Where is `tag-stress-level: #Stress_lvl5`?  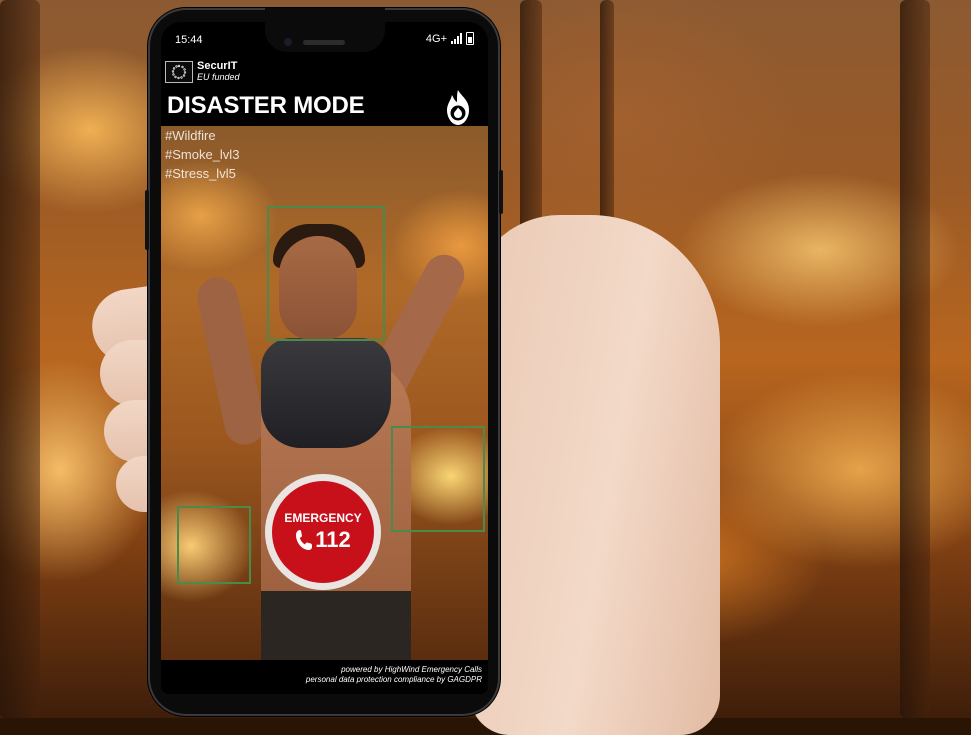
tag-stress-level: #Stress_lvl5 is located at coordinates (200, 173).